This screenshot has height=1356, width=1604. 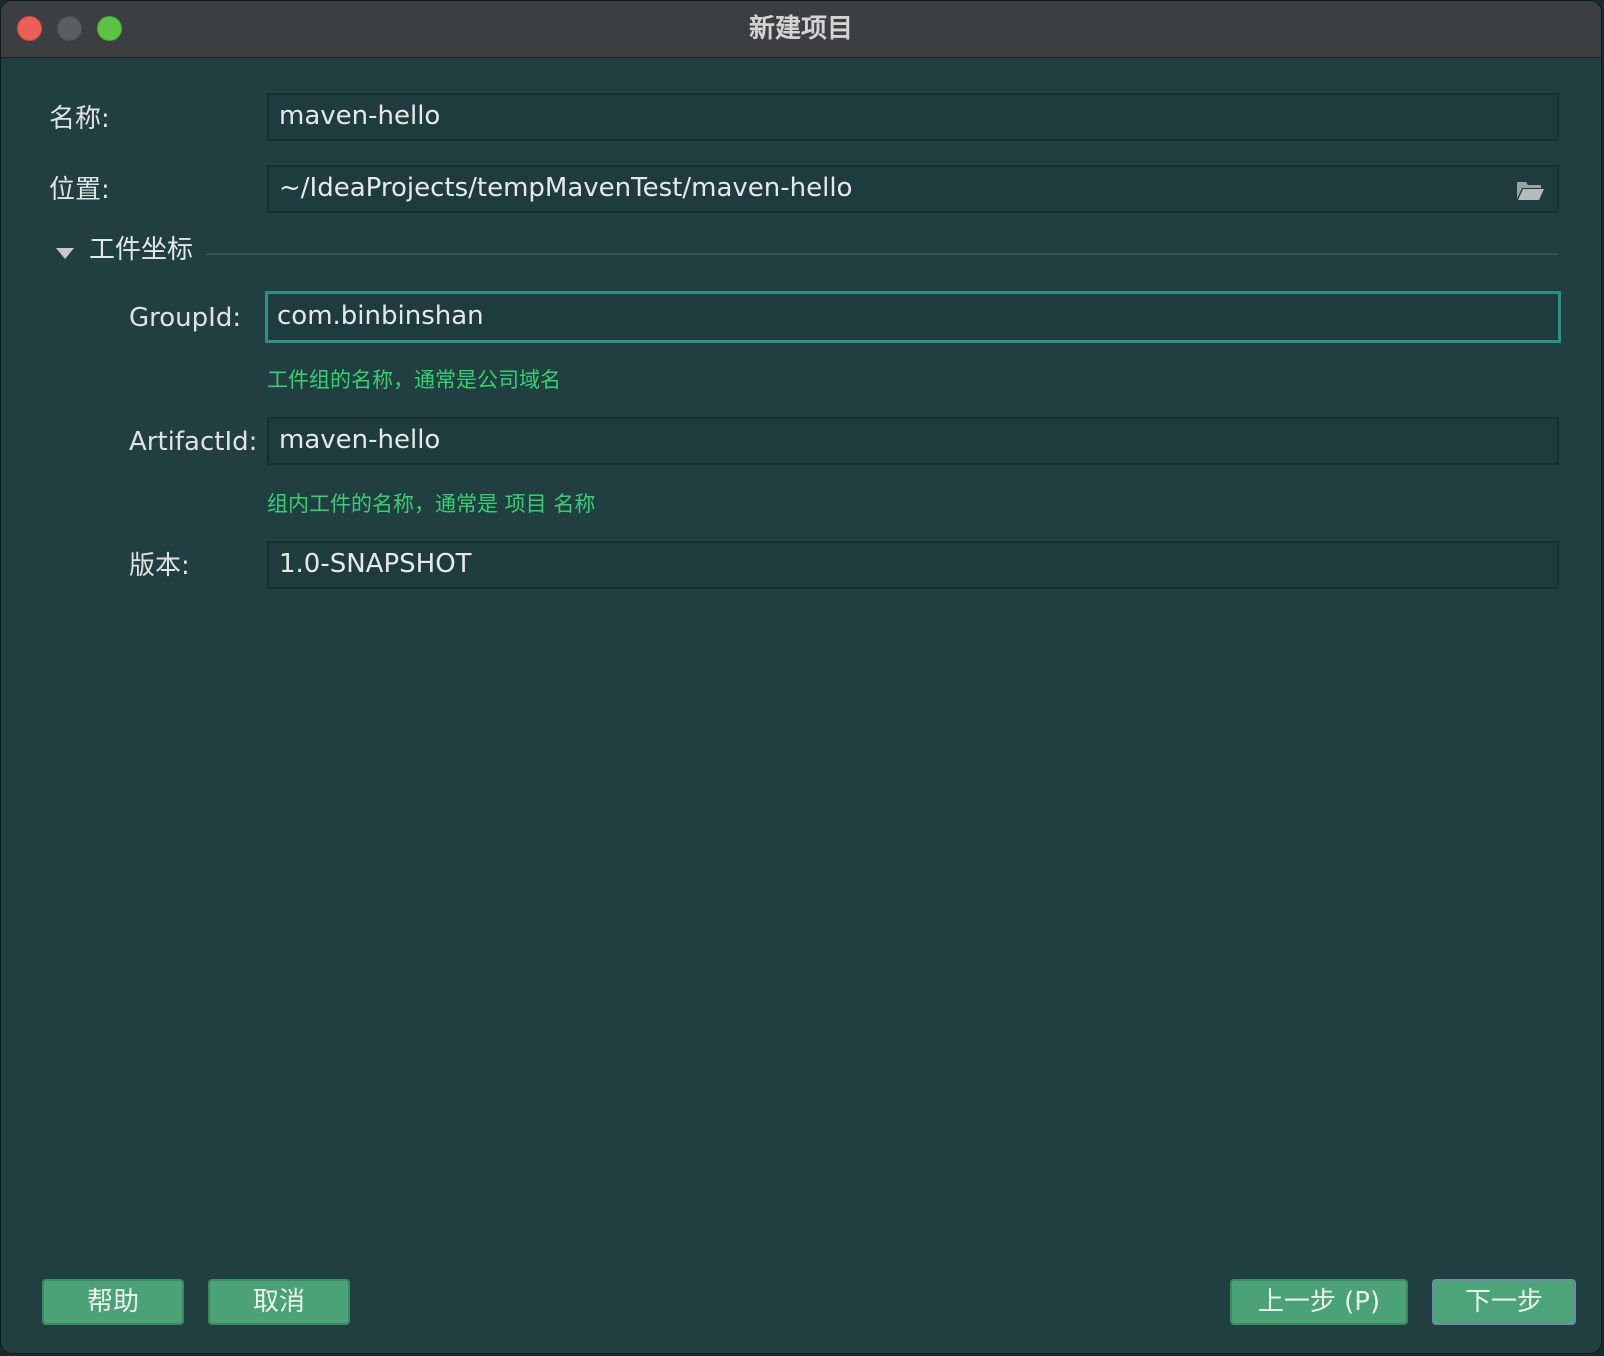 What do you see at coordinates (566, 188) in the screenshot?
I see `location-value: ~/IdeaProjects/tempMavenTest/maven-hello` at bounding box center [566, 188].